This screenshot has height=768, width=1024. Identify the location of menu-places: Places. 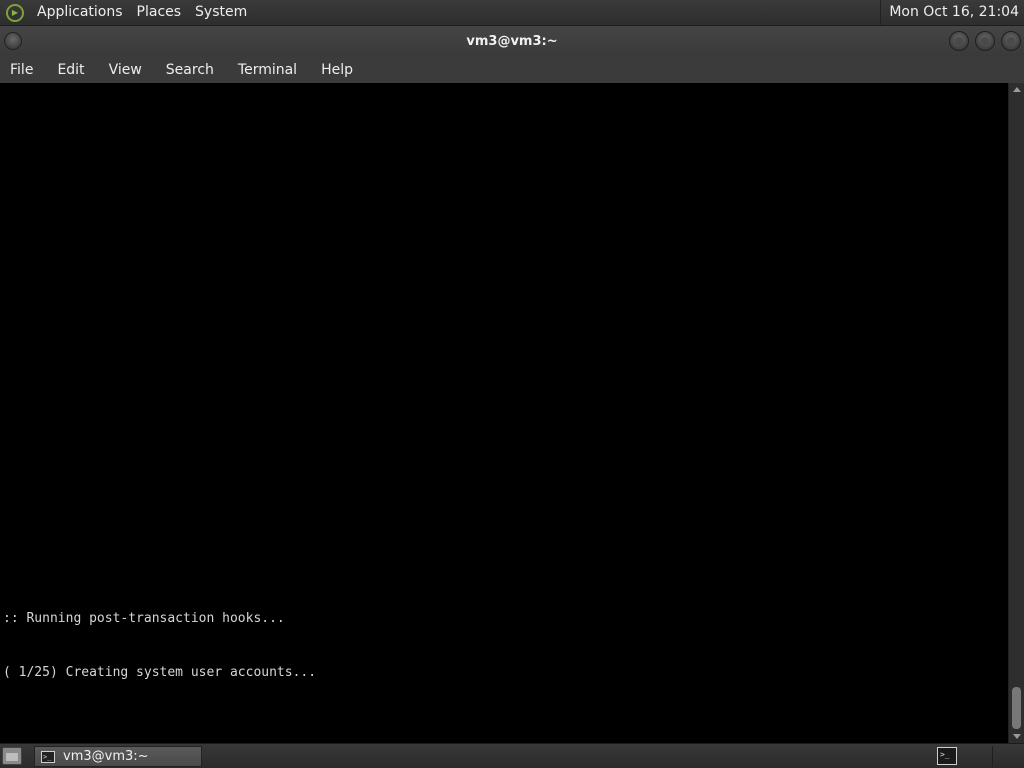
(159, 12).